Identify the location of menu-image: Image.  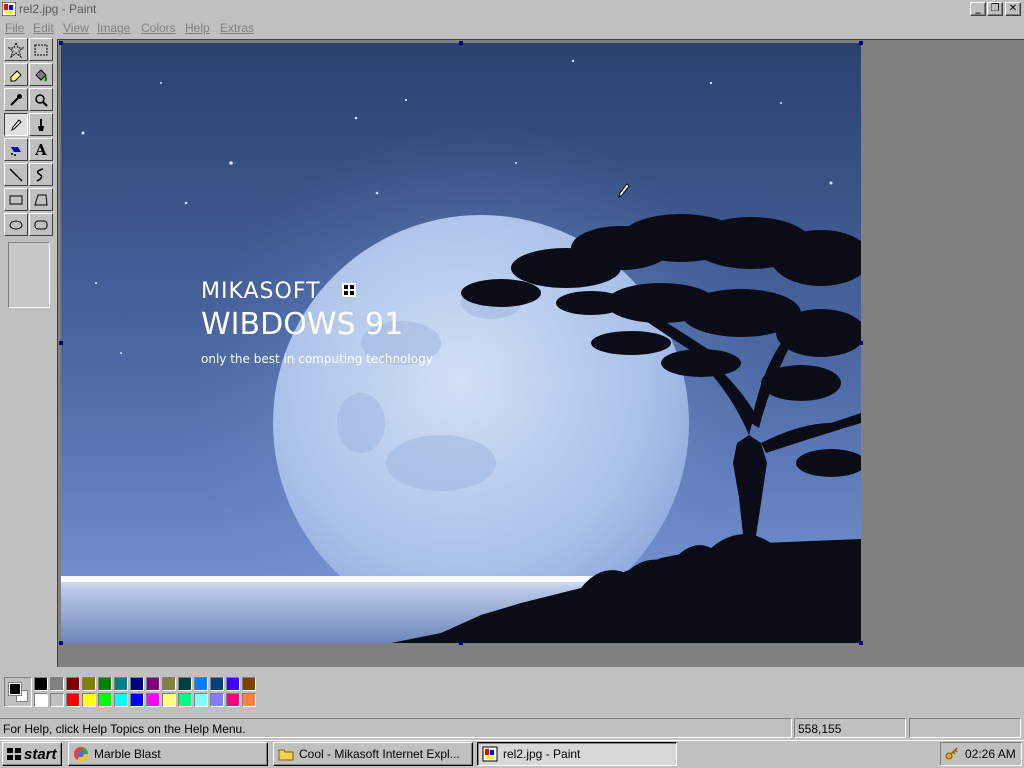
(113, 28).